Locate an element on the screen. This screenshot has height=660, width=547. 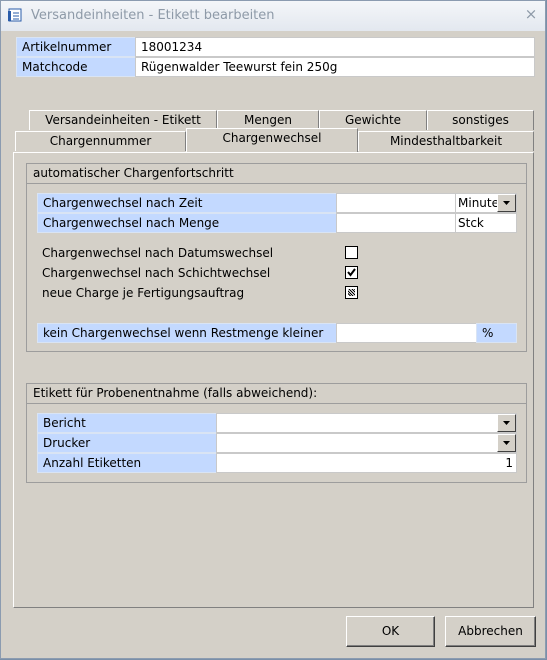
new-charge-per-order-label: neue Charge je Fertigungsauftrag is located at coordinates (143, 293).